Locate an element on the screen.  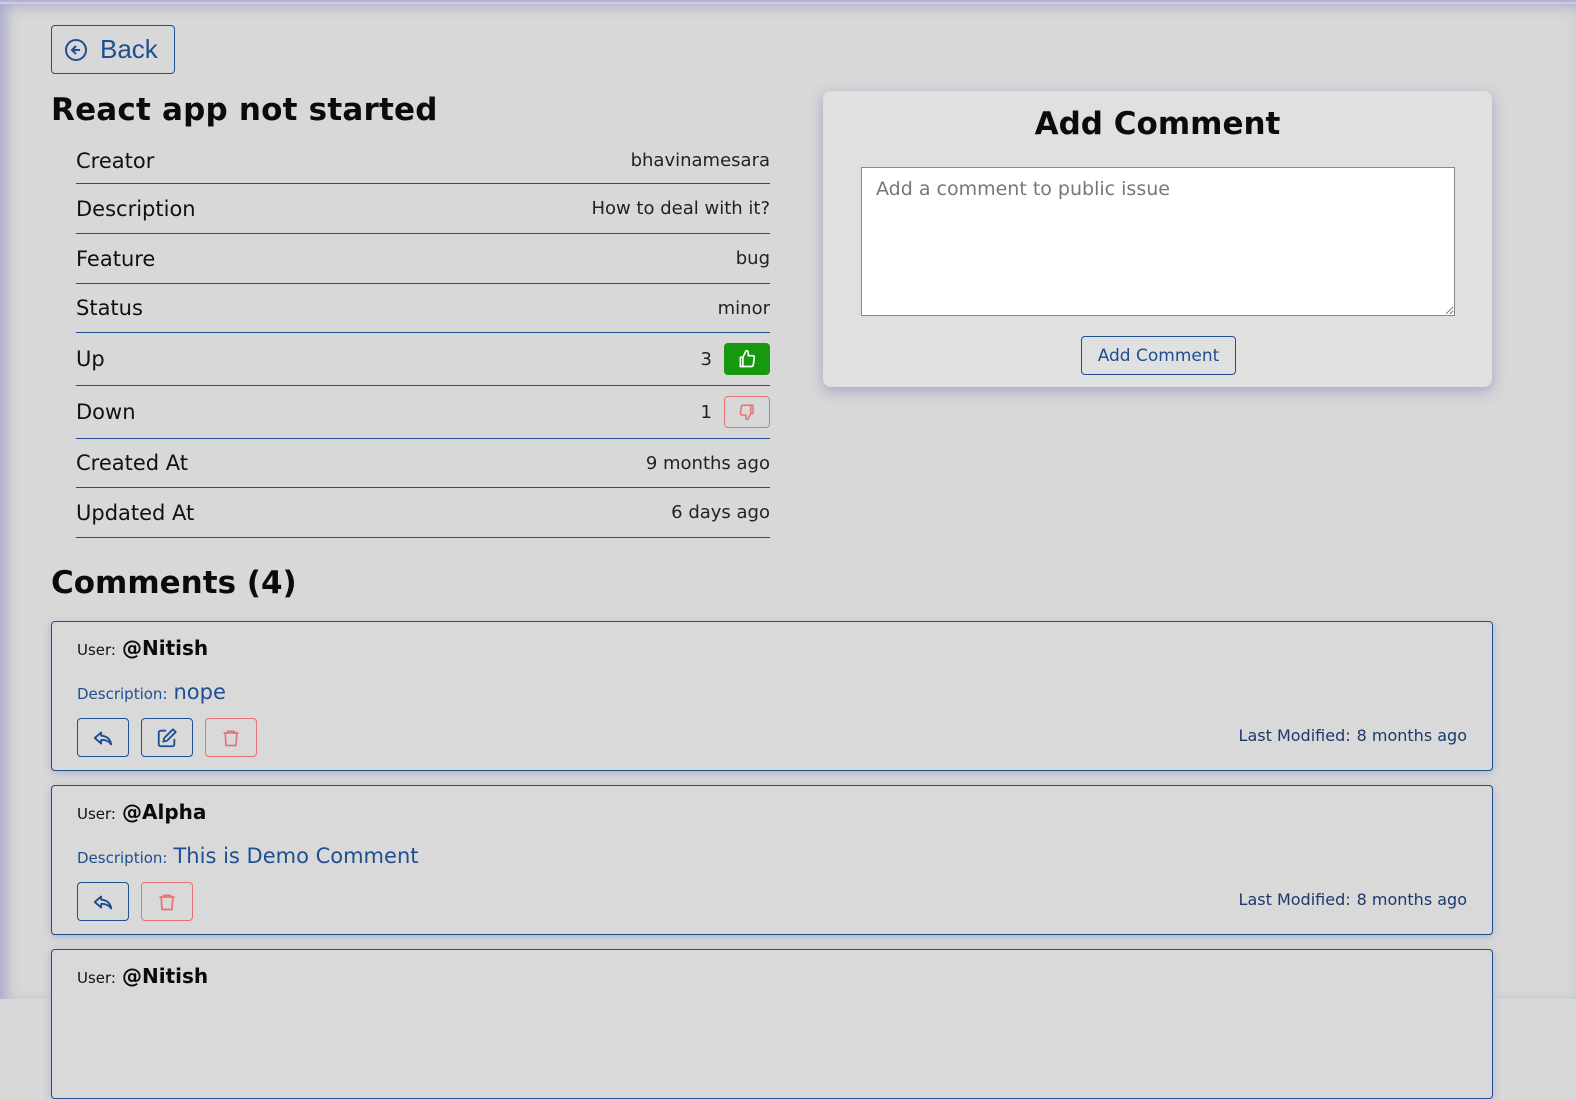
prop-value-down: 1 is located at coordinates (735, 412).